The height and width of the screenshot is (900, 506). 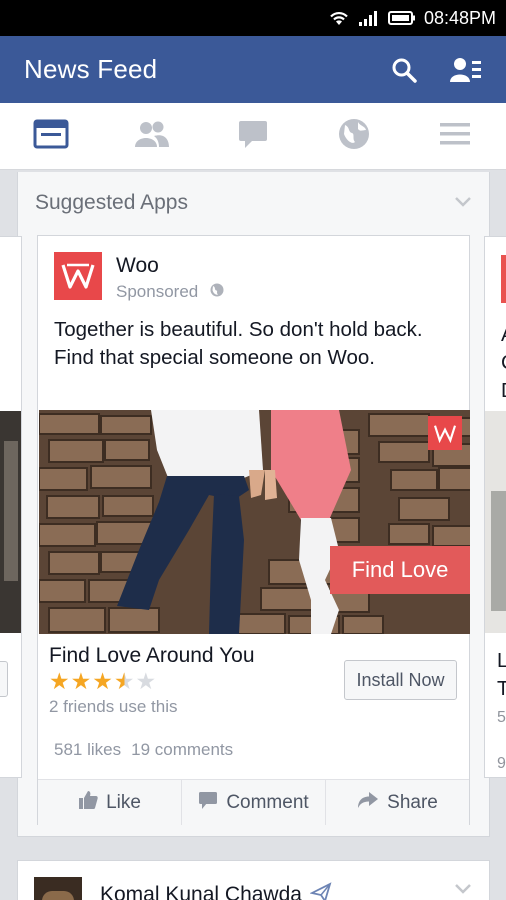 What do you see at coordinates (368, 803) in the screenshot?
I see `share-icon` at bounding box center [368, 803].